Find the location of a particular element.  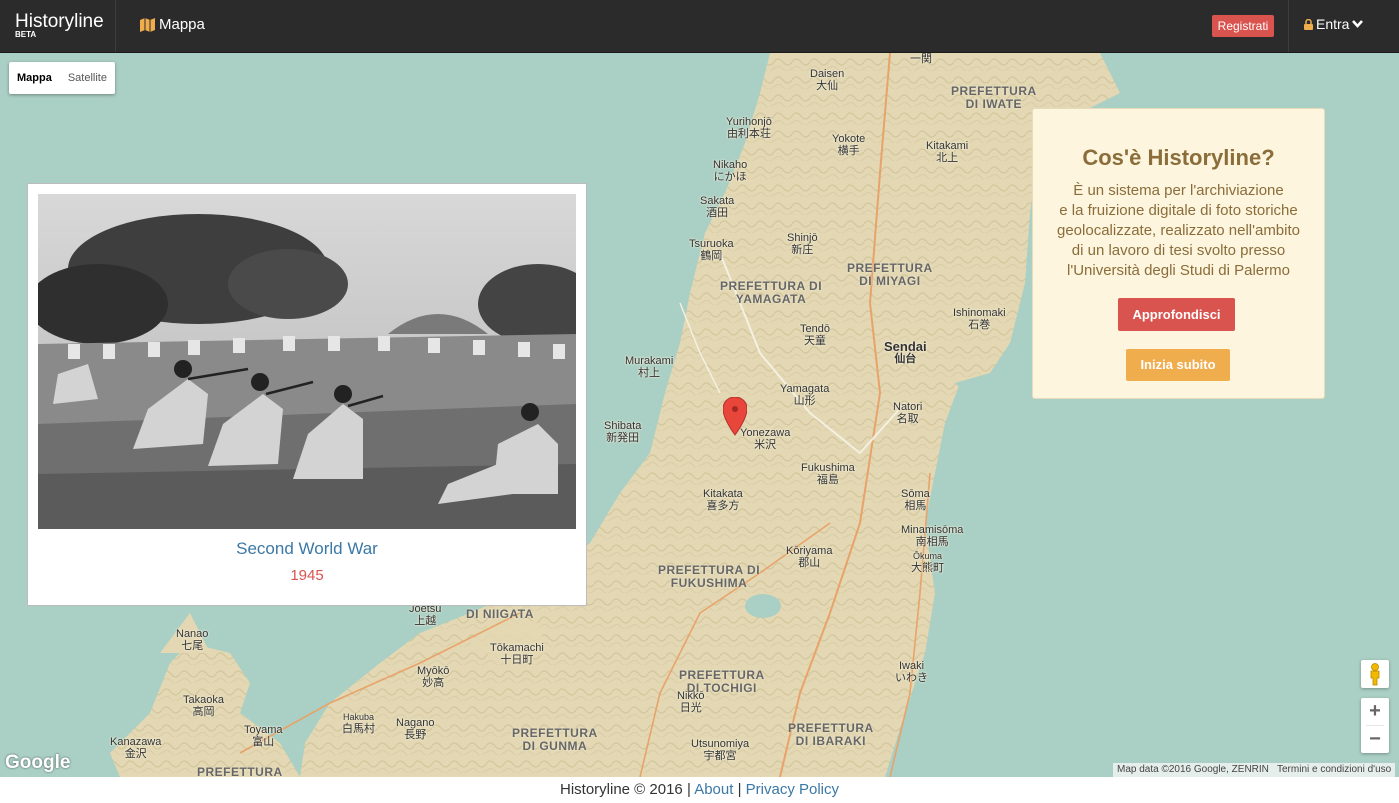

register-button: Registrati is located at coordinates (1243, 26).